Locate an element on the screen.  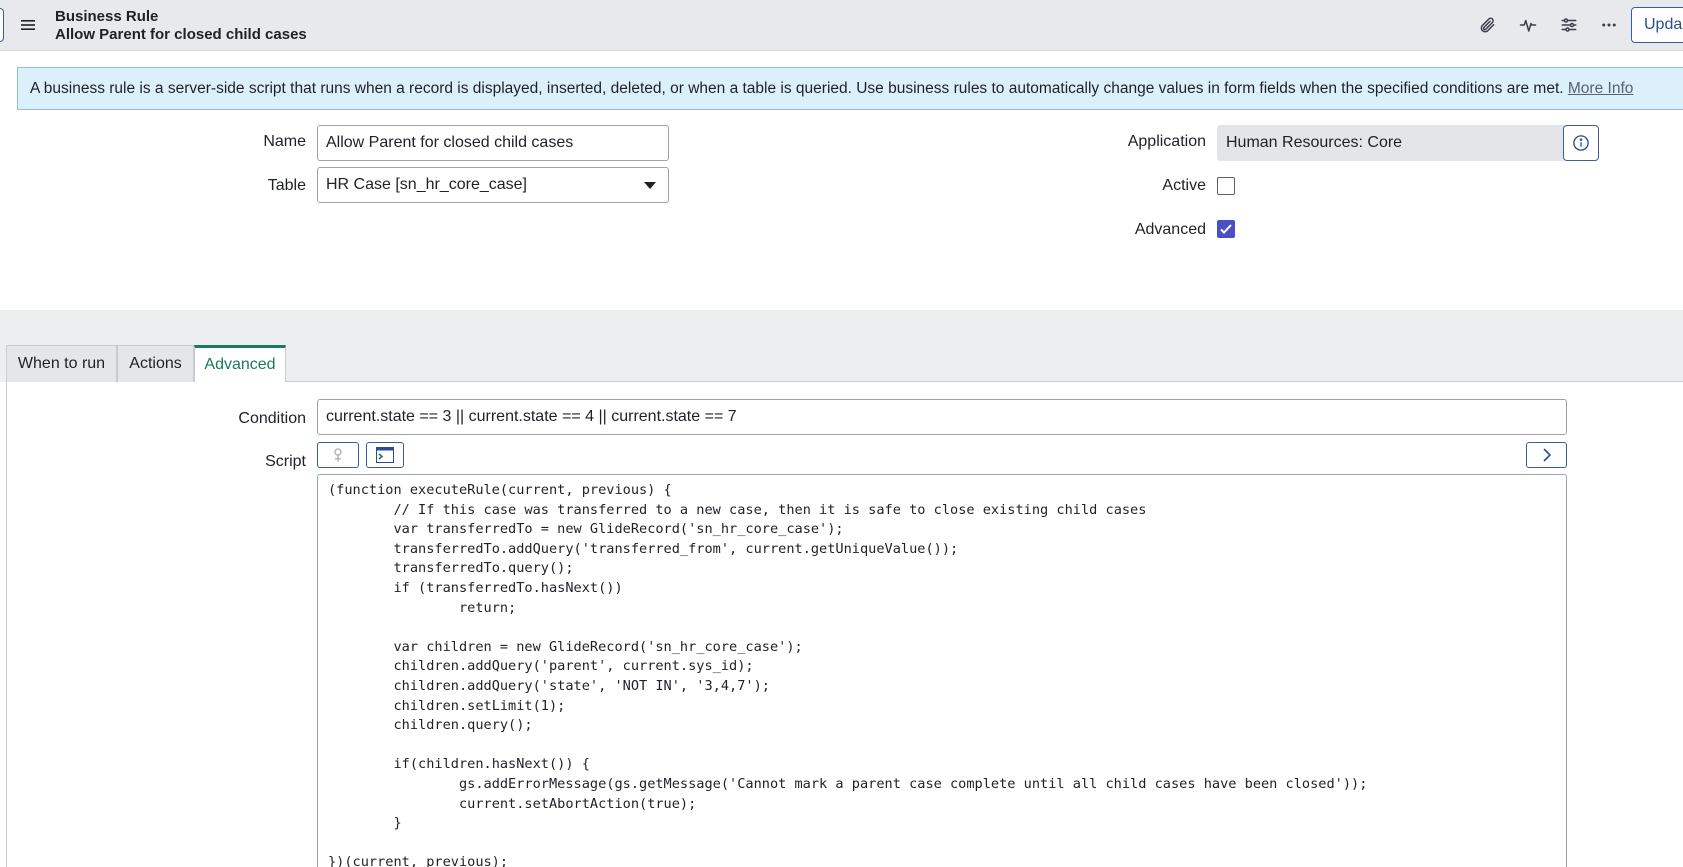
advanced-checkbox is located at coordinates (1226, 229).